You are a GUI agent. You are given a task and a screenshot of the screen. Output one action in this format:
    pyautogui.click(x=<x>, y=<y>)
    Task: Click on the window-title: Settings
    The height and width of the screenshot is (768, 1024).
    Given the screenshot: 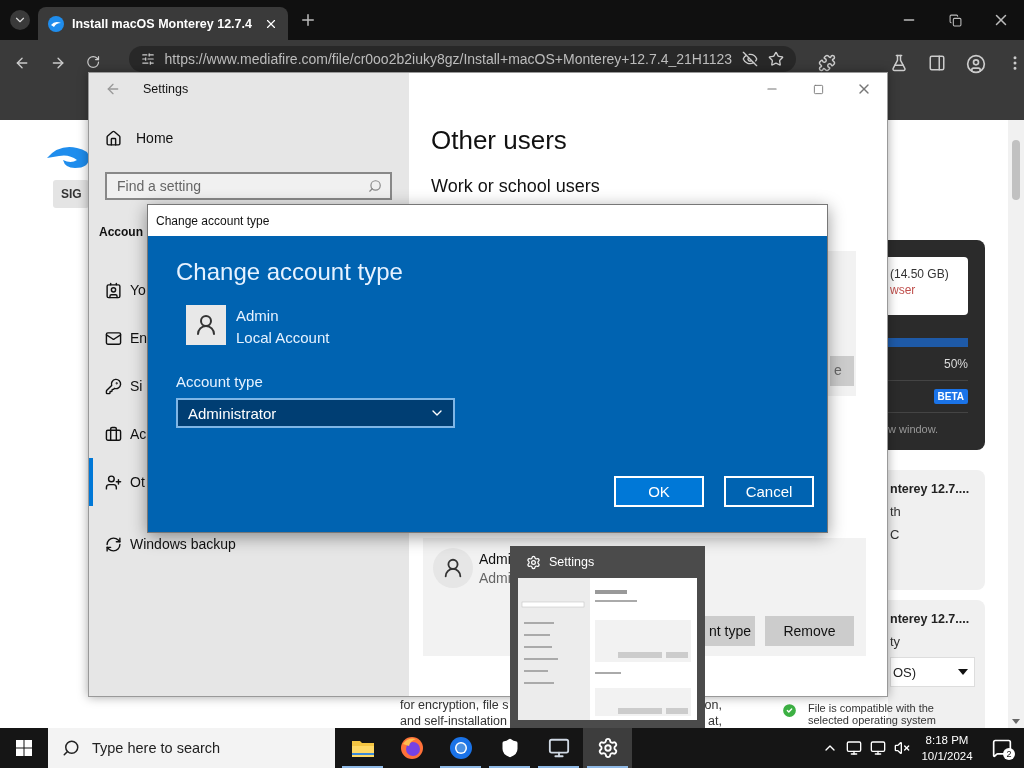 What is the action you would take?
    pyautogui.click(x=166, y=89)
    